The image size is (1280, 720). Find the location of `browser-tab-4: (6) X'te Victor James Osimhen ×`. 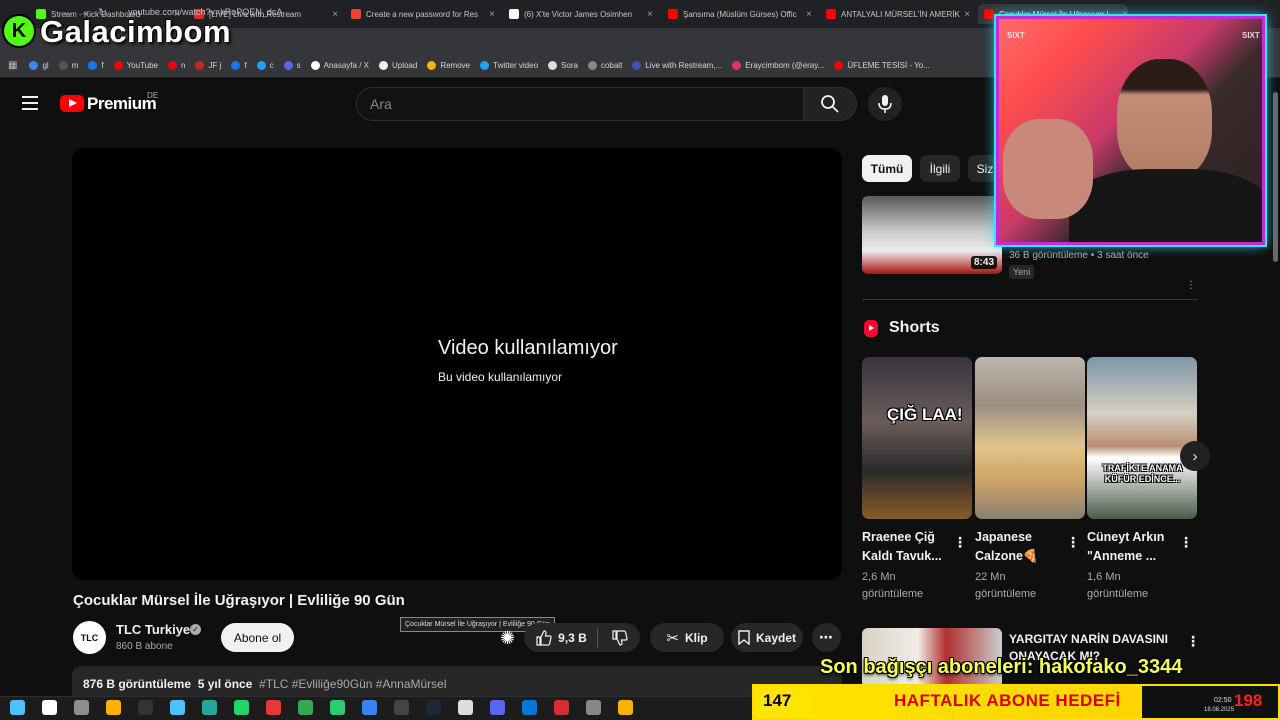

browser-tab-4: (6) X'te Victor James Osimhen × is located at coordinates (578, 14).